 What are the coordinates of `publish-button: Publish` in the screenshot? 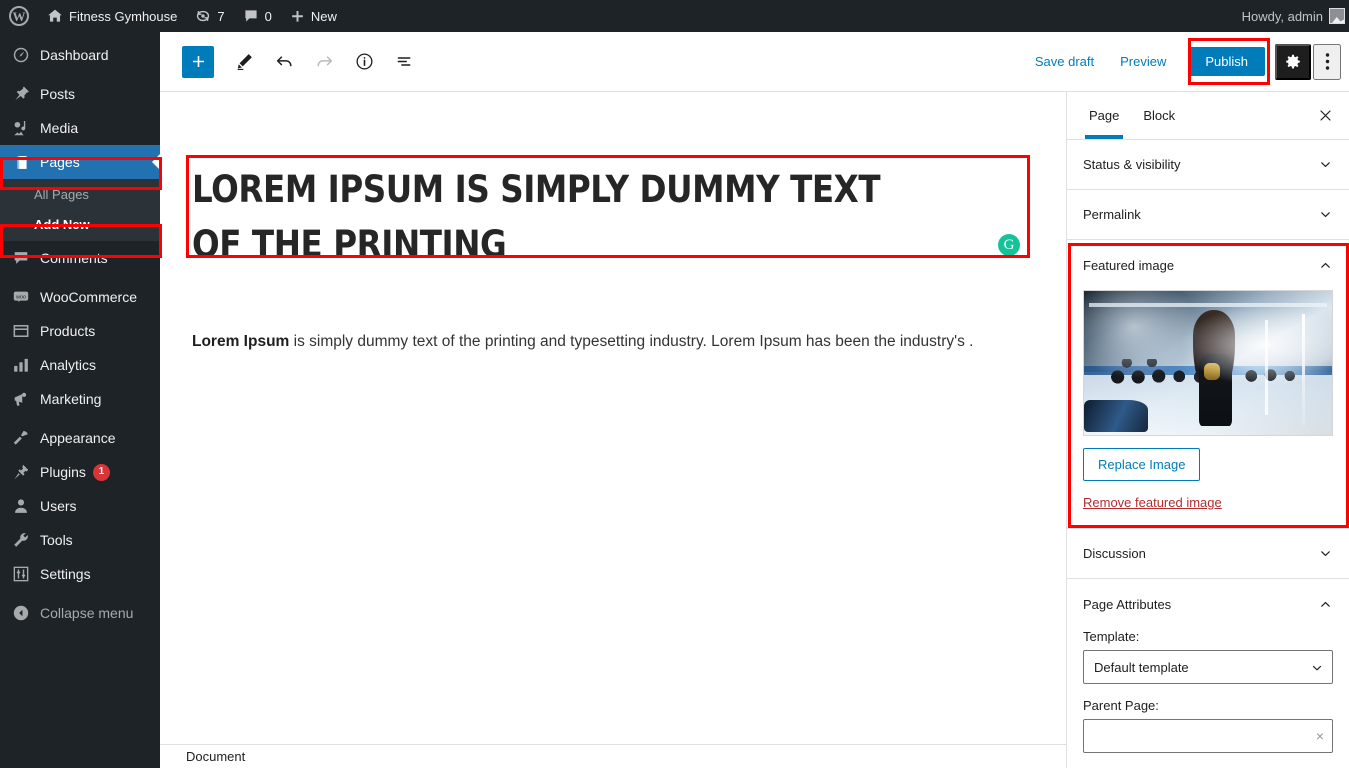 It's located at (1226, 61).